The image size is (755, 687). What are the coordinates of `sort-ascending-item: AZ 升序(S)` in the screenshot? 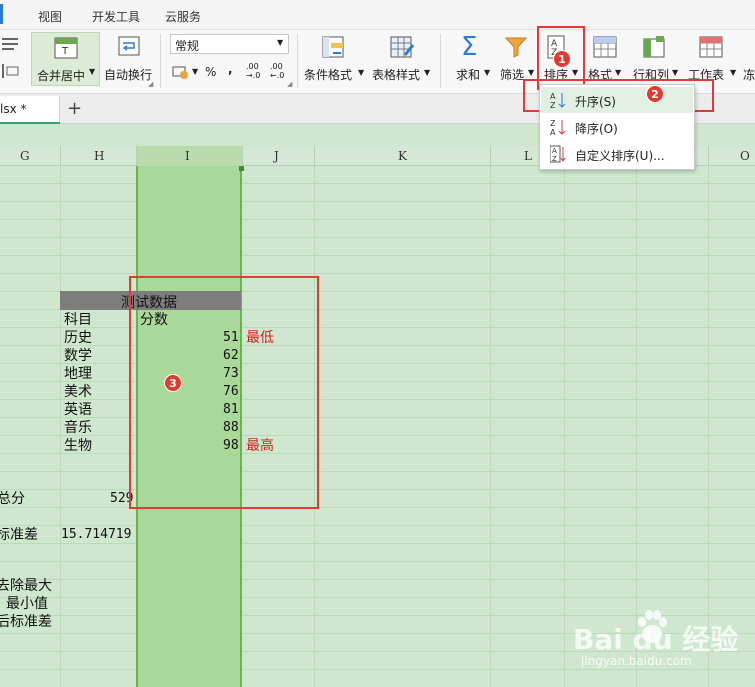 It's located at (617, 100).